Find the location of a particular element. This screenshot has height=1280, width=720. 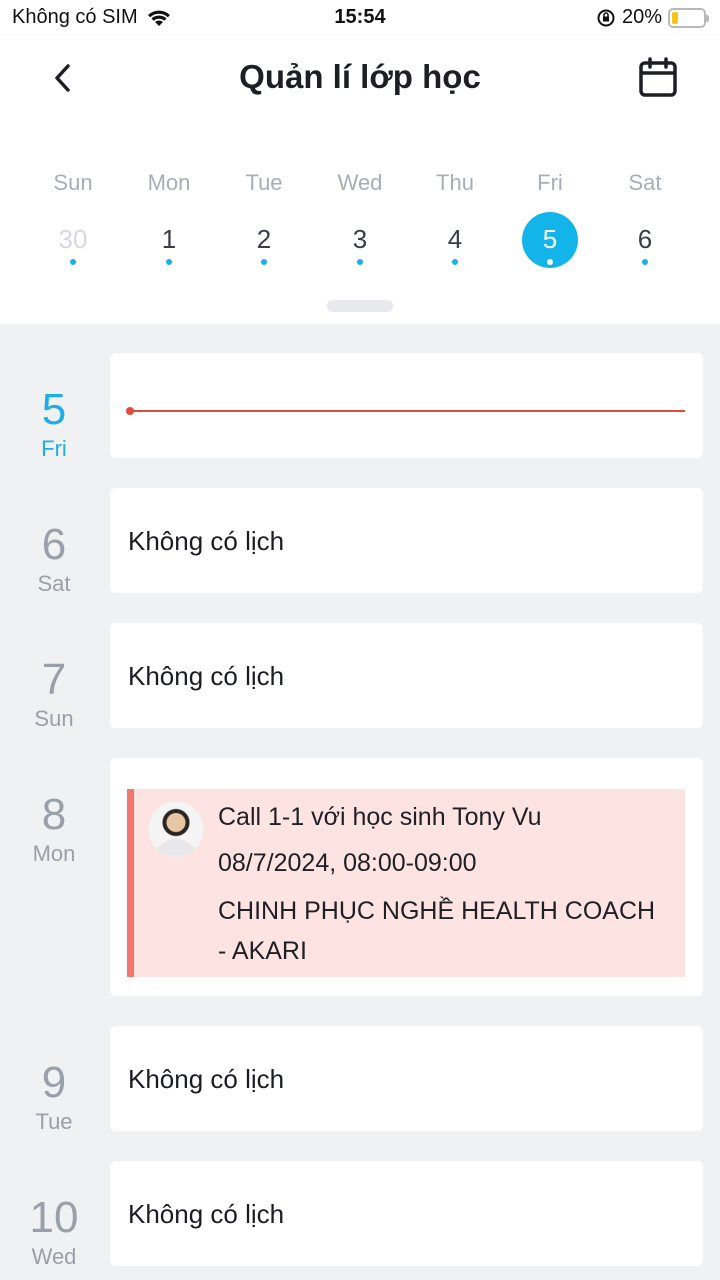

date-number: 8 is located at coordinates (54, 814).